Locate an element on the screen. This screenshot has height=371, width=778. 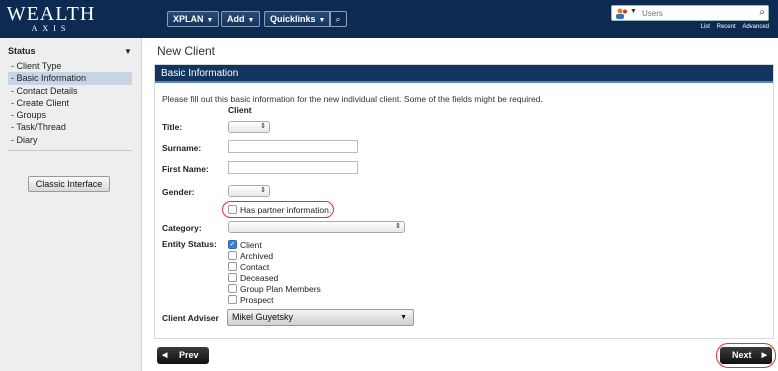
gender-select: ⇕ is located at coordinates (249, 191).